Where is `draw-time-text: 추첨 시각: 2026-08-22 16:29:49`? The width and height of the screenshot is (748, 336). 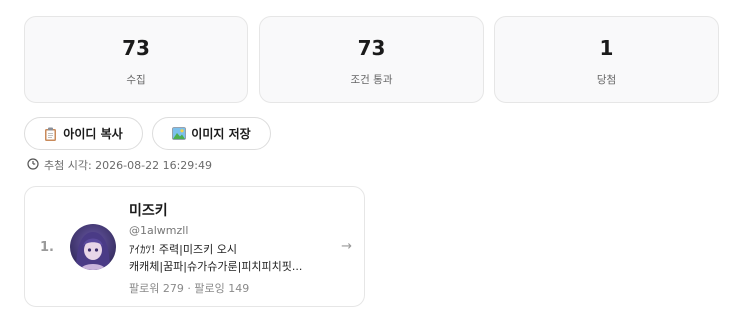
draw-time-text: 추첨 시각: 2026-08-22 16:29:49 is located at coordinates (128, 165).